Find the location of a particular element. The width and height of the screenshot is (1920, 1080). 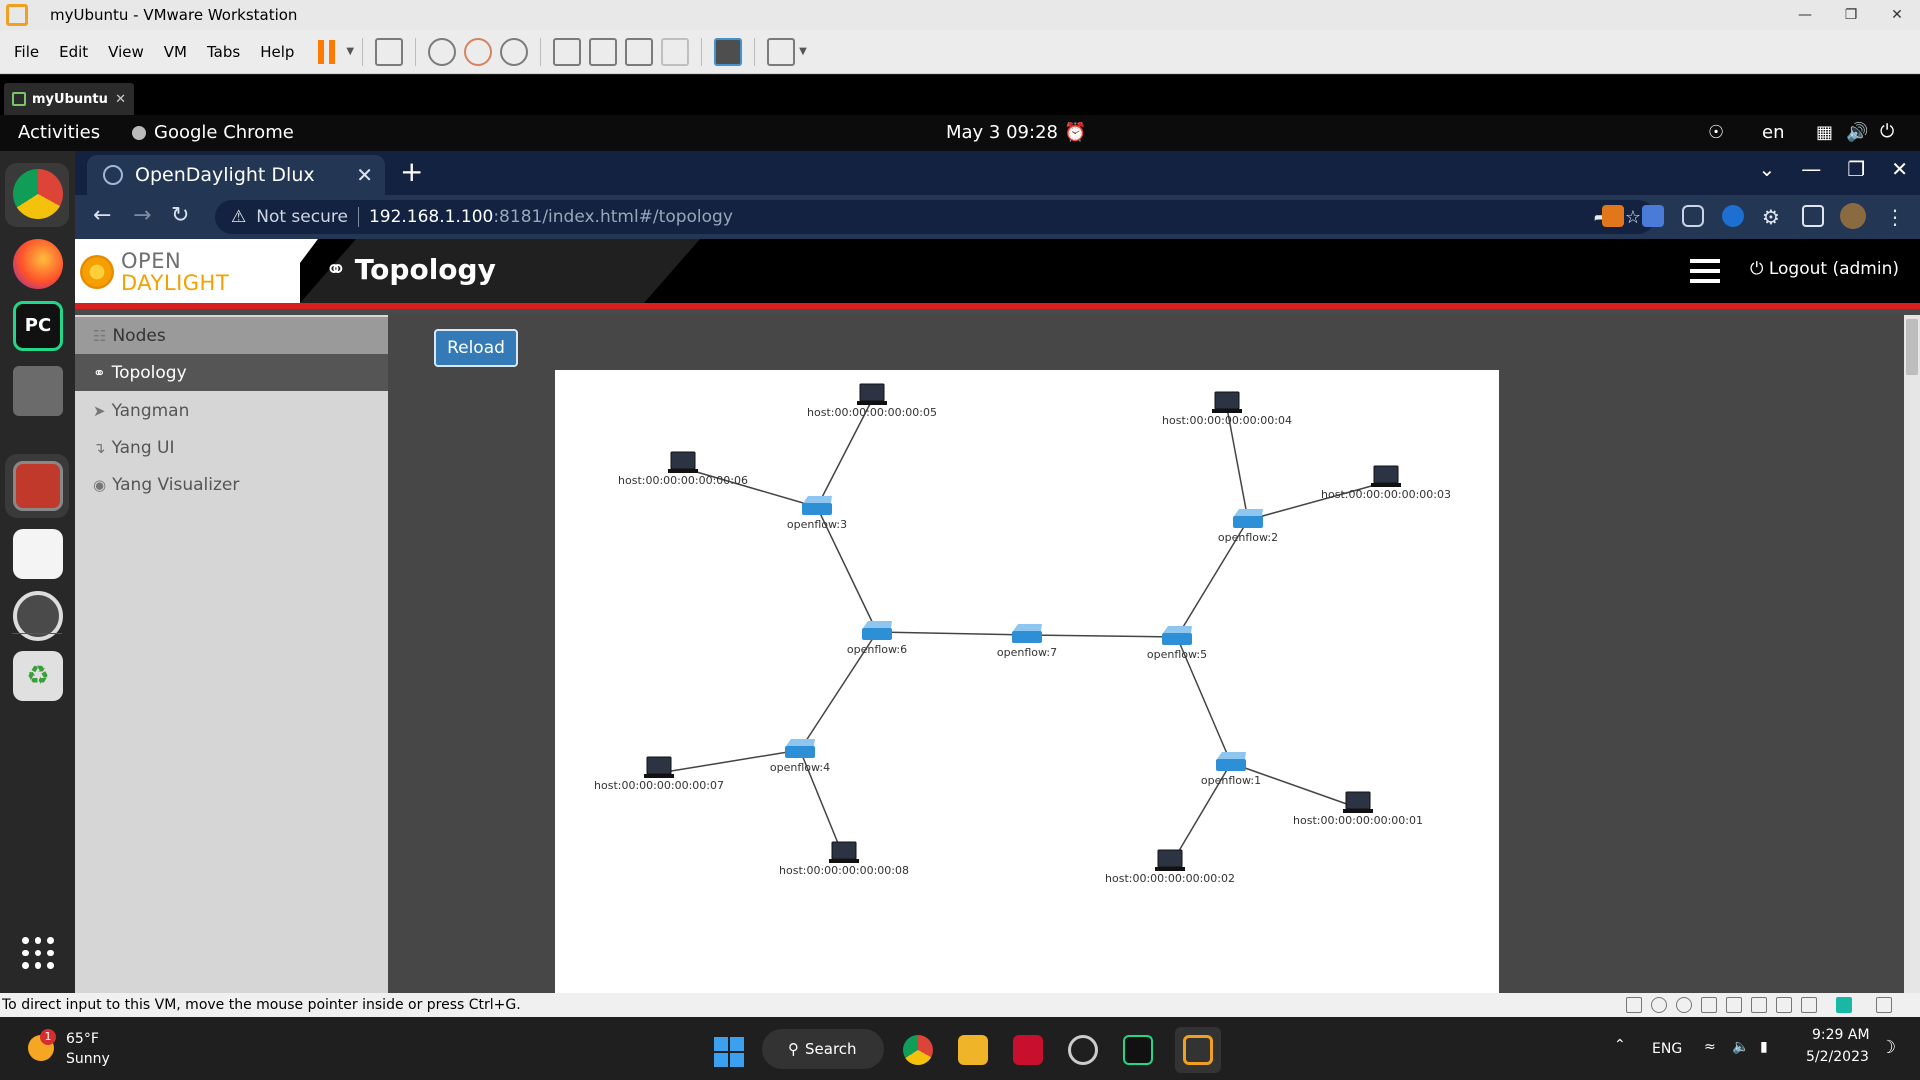

menu-edit: Edit is located at coordinates (73, 52).